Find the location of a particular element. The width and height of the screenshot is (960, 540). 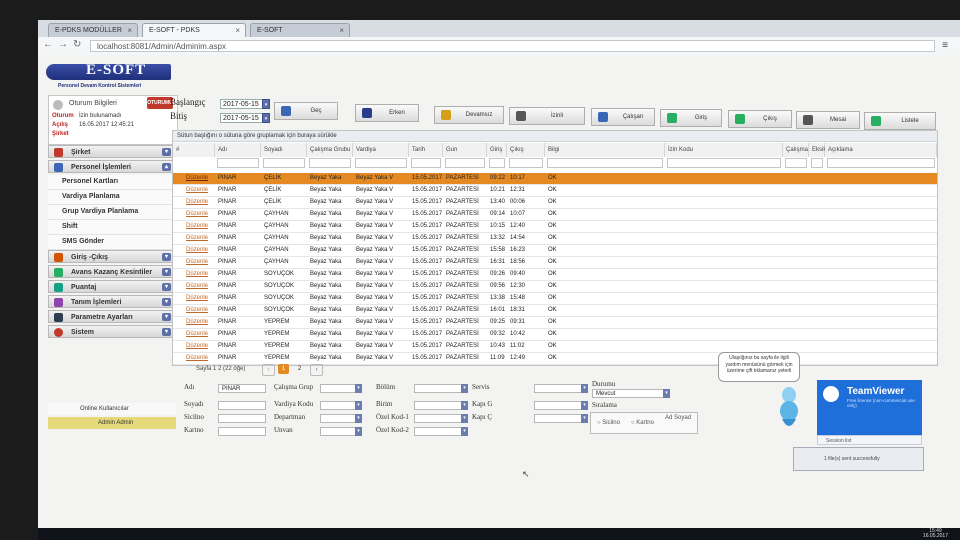

kapi-c-select is located at coordinates (561, 418).